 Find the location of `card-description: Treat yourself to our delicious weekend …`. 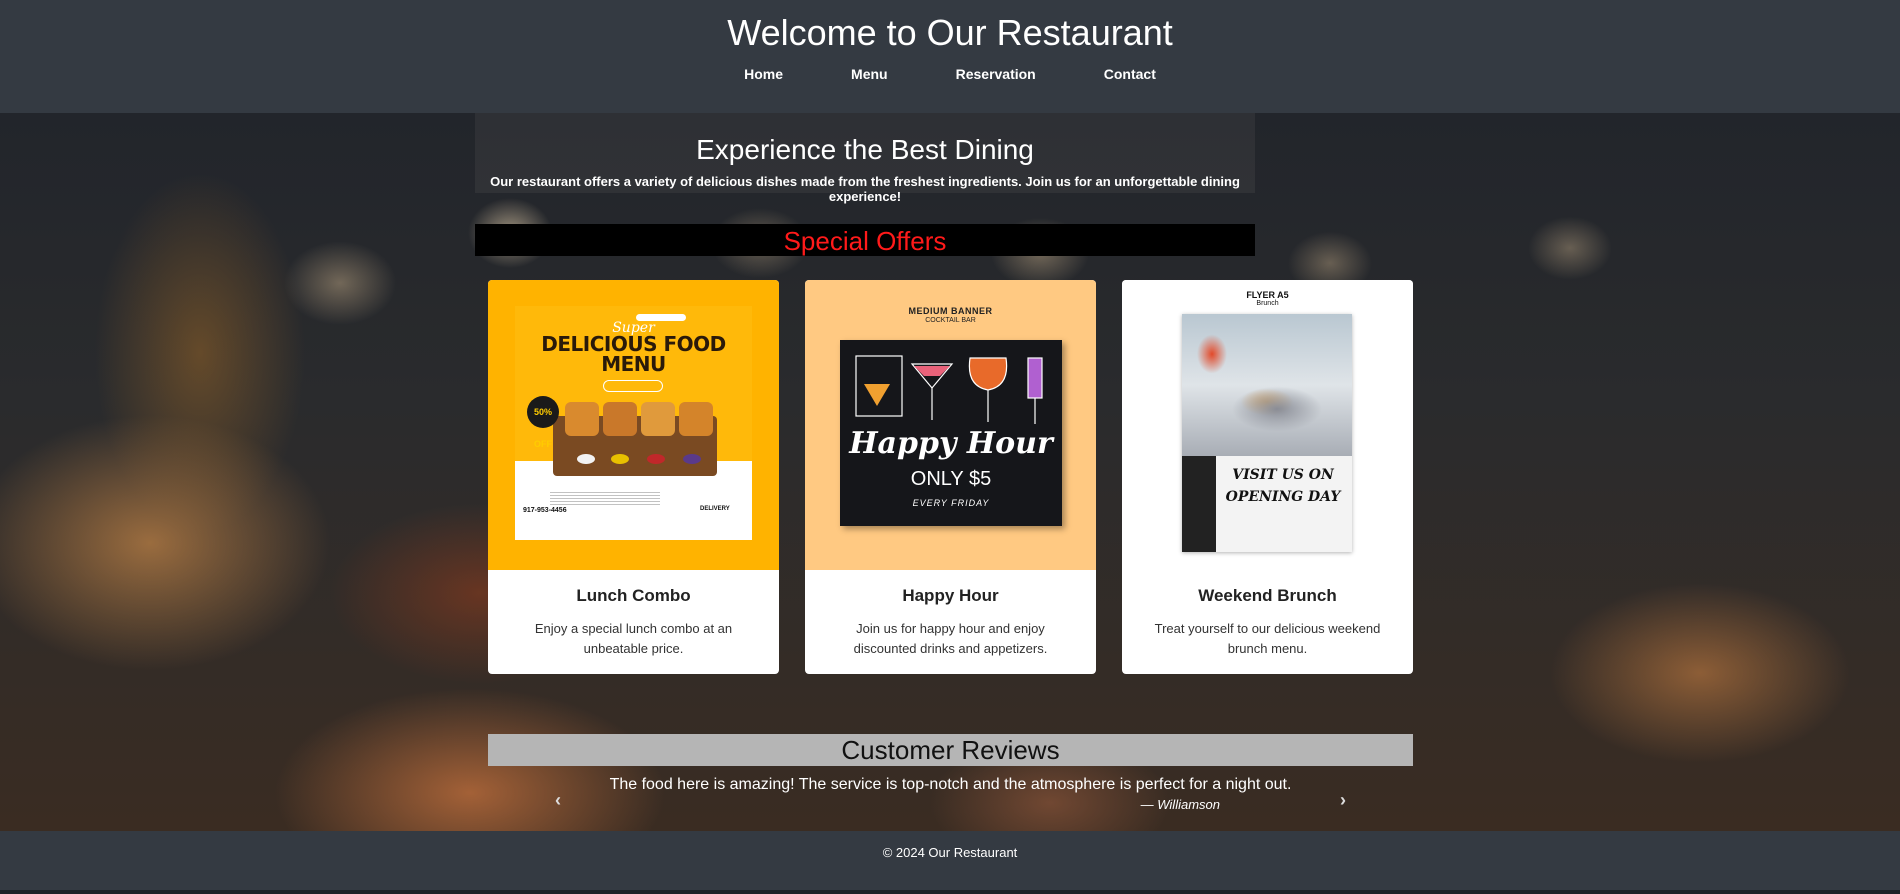

card-description: Treat yourself to our delicious weekend … is located at coordinates (1267, 638).